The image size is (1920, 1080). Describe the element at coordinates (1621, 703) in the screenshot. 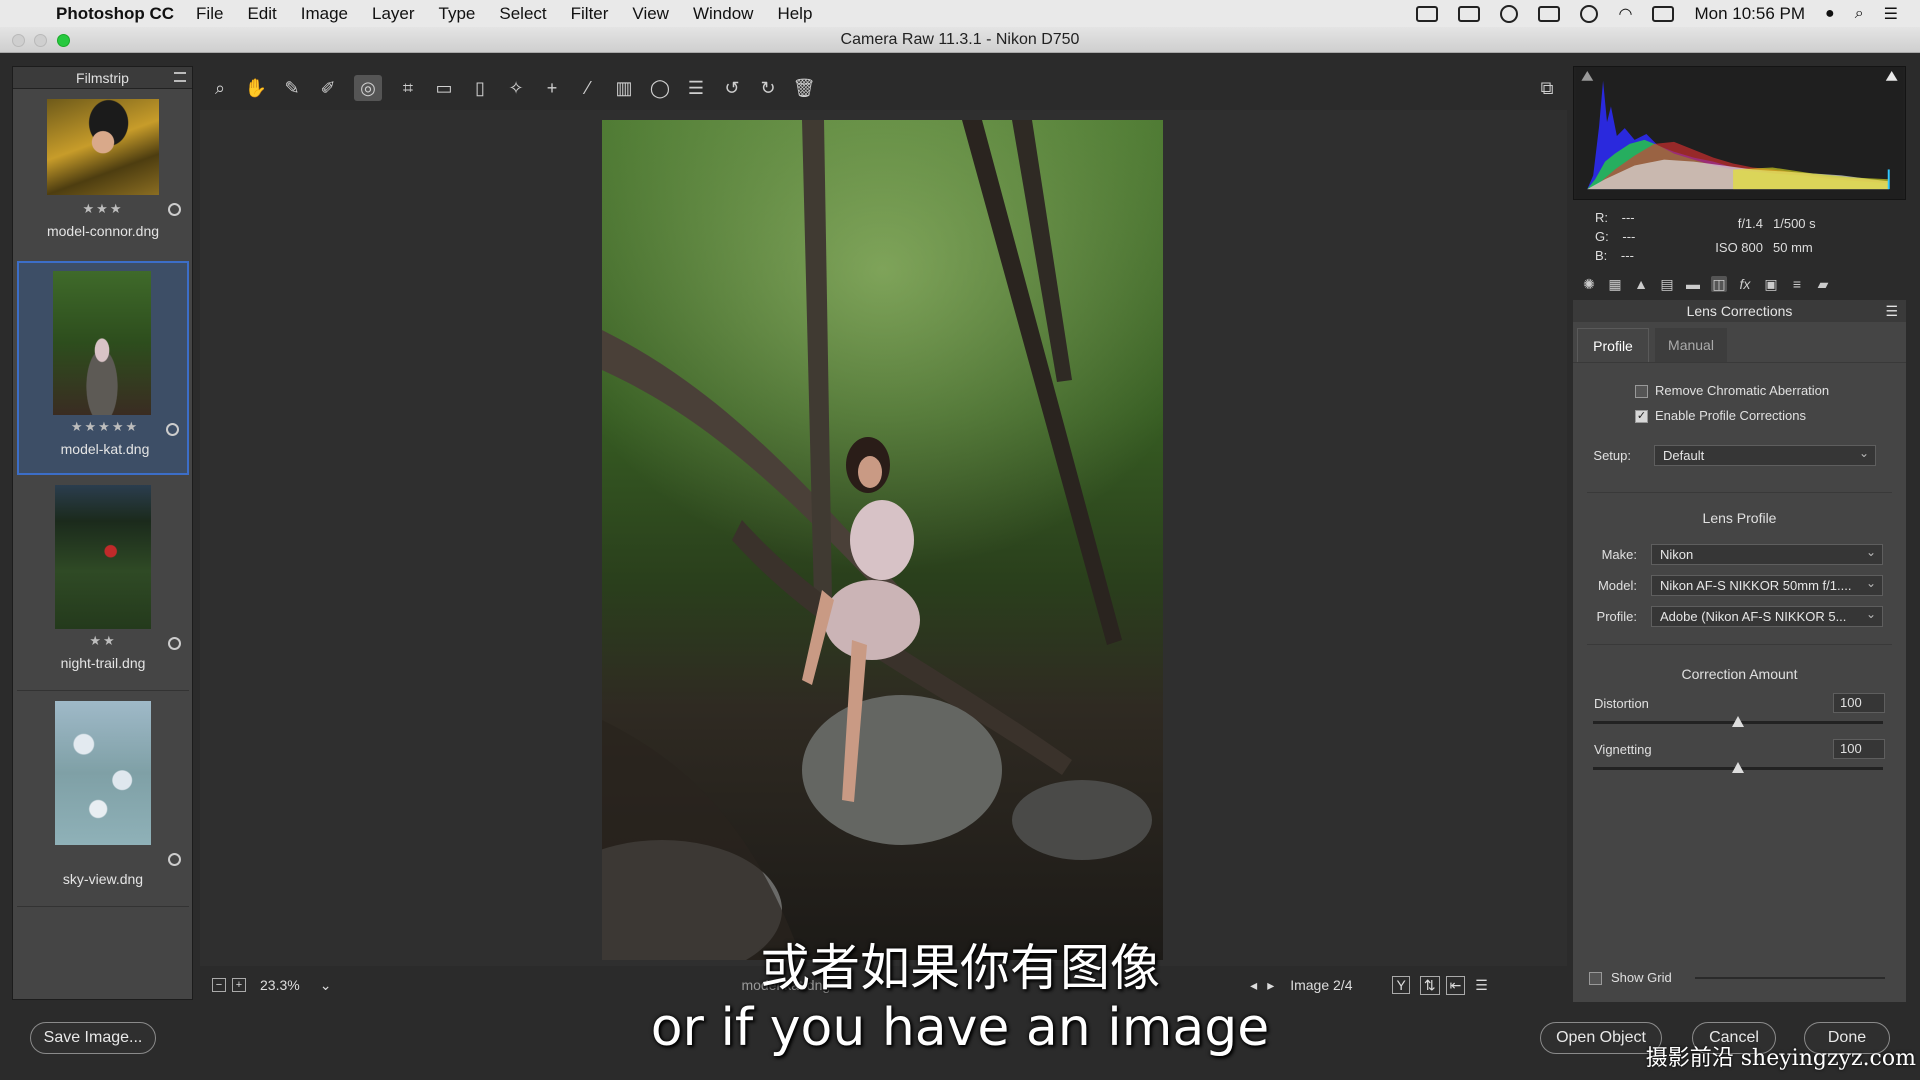

I see `distortion-label: Distortion` at that location.